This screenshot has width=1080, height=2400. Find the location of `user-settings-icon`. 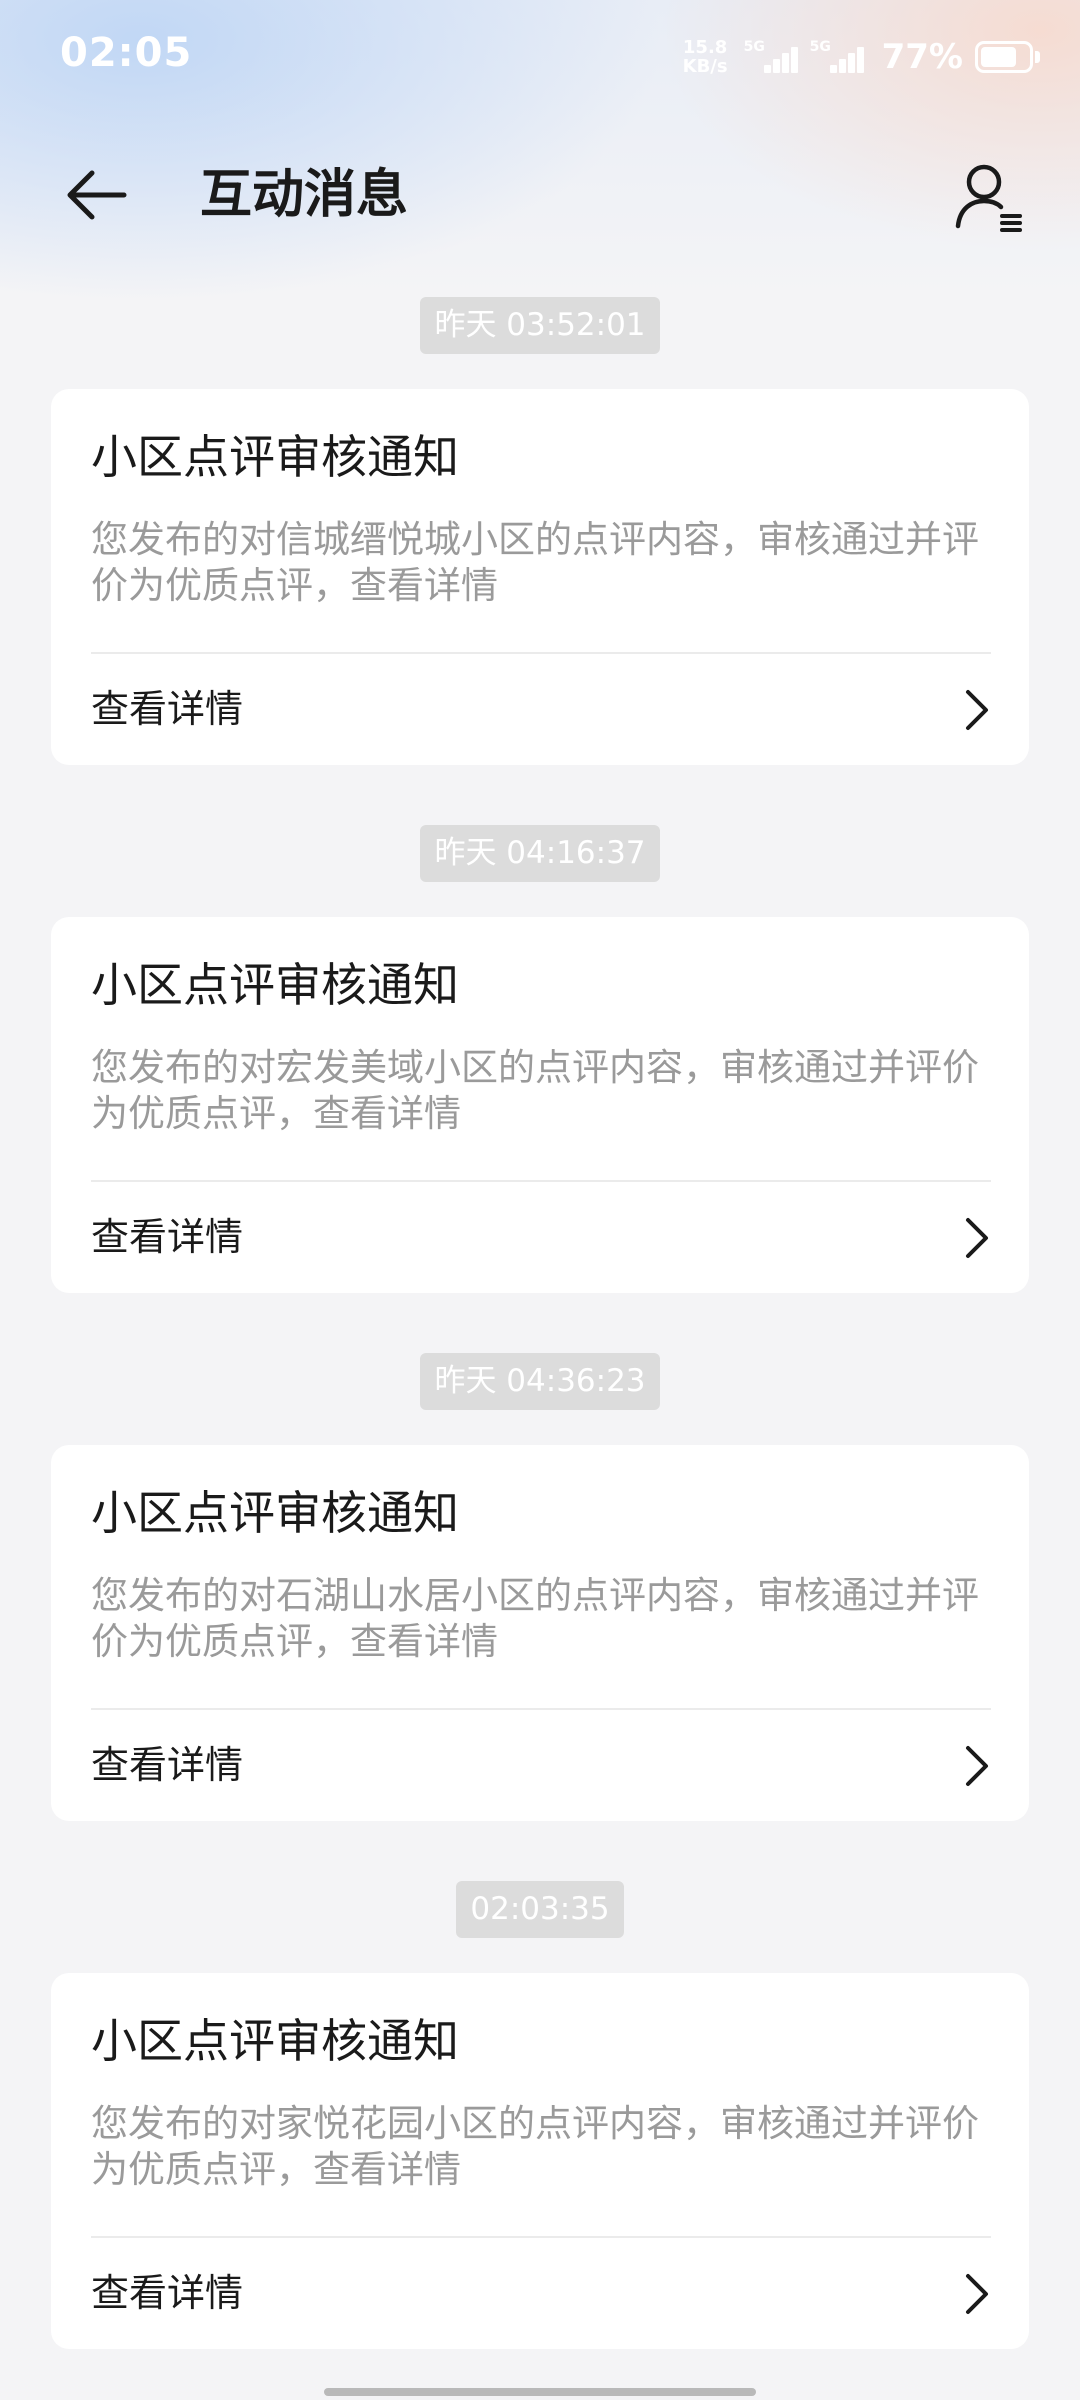

user-settings-icon is located at coordinates (988, 198).